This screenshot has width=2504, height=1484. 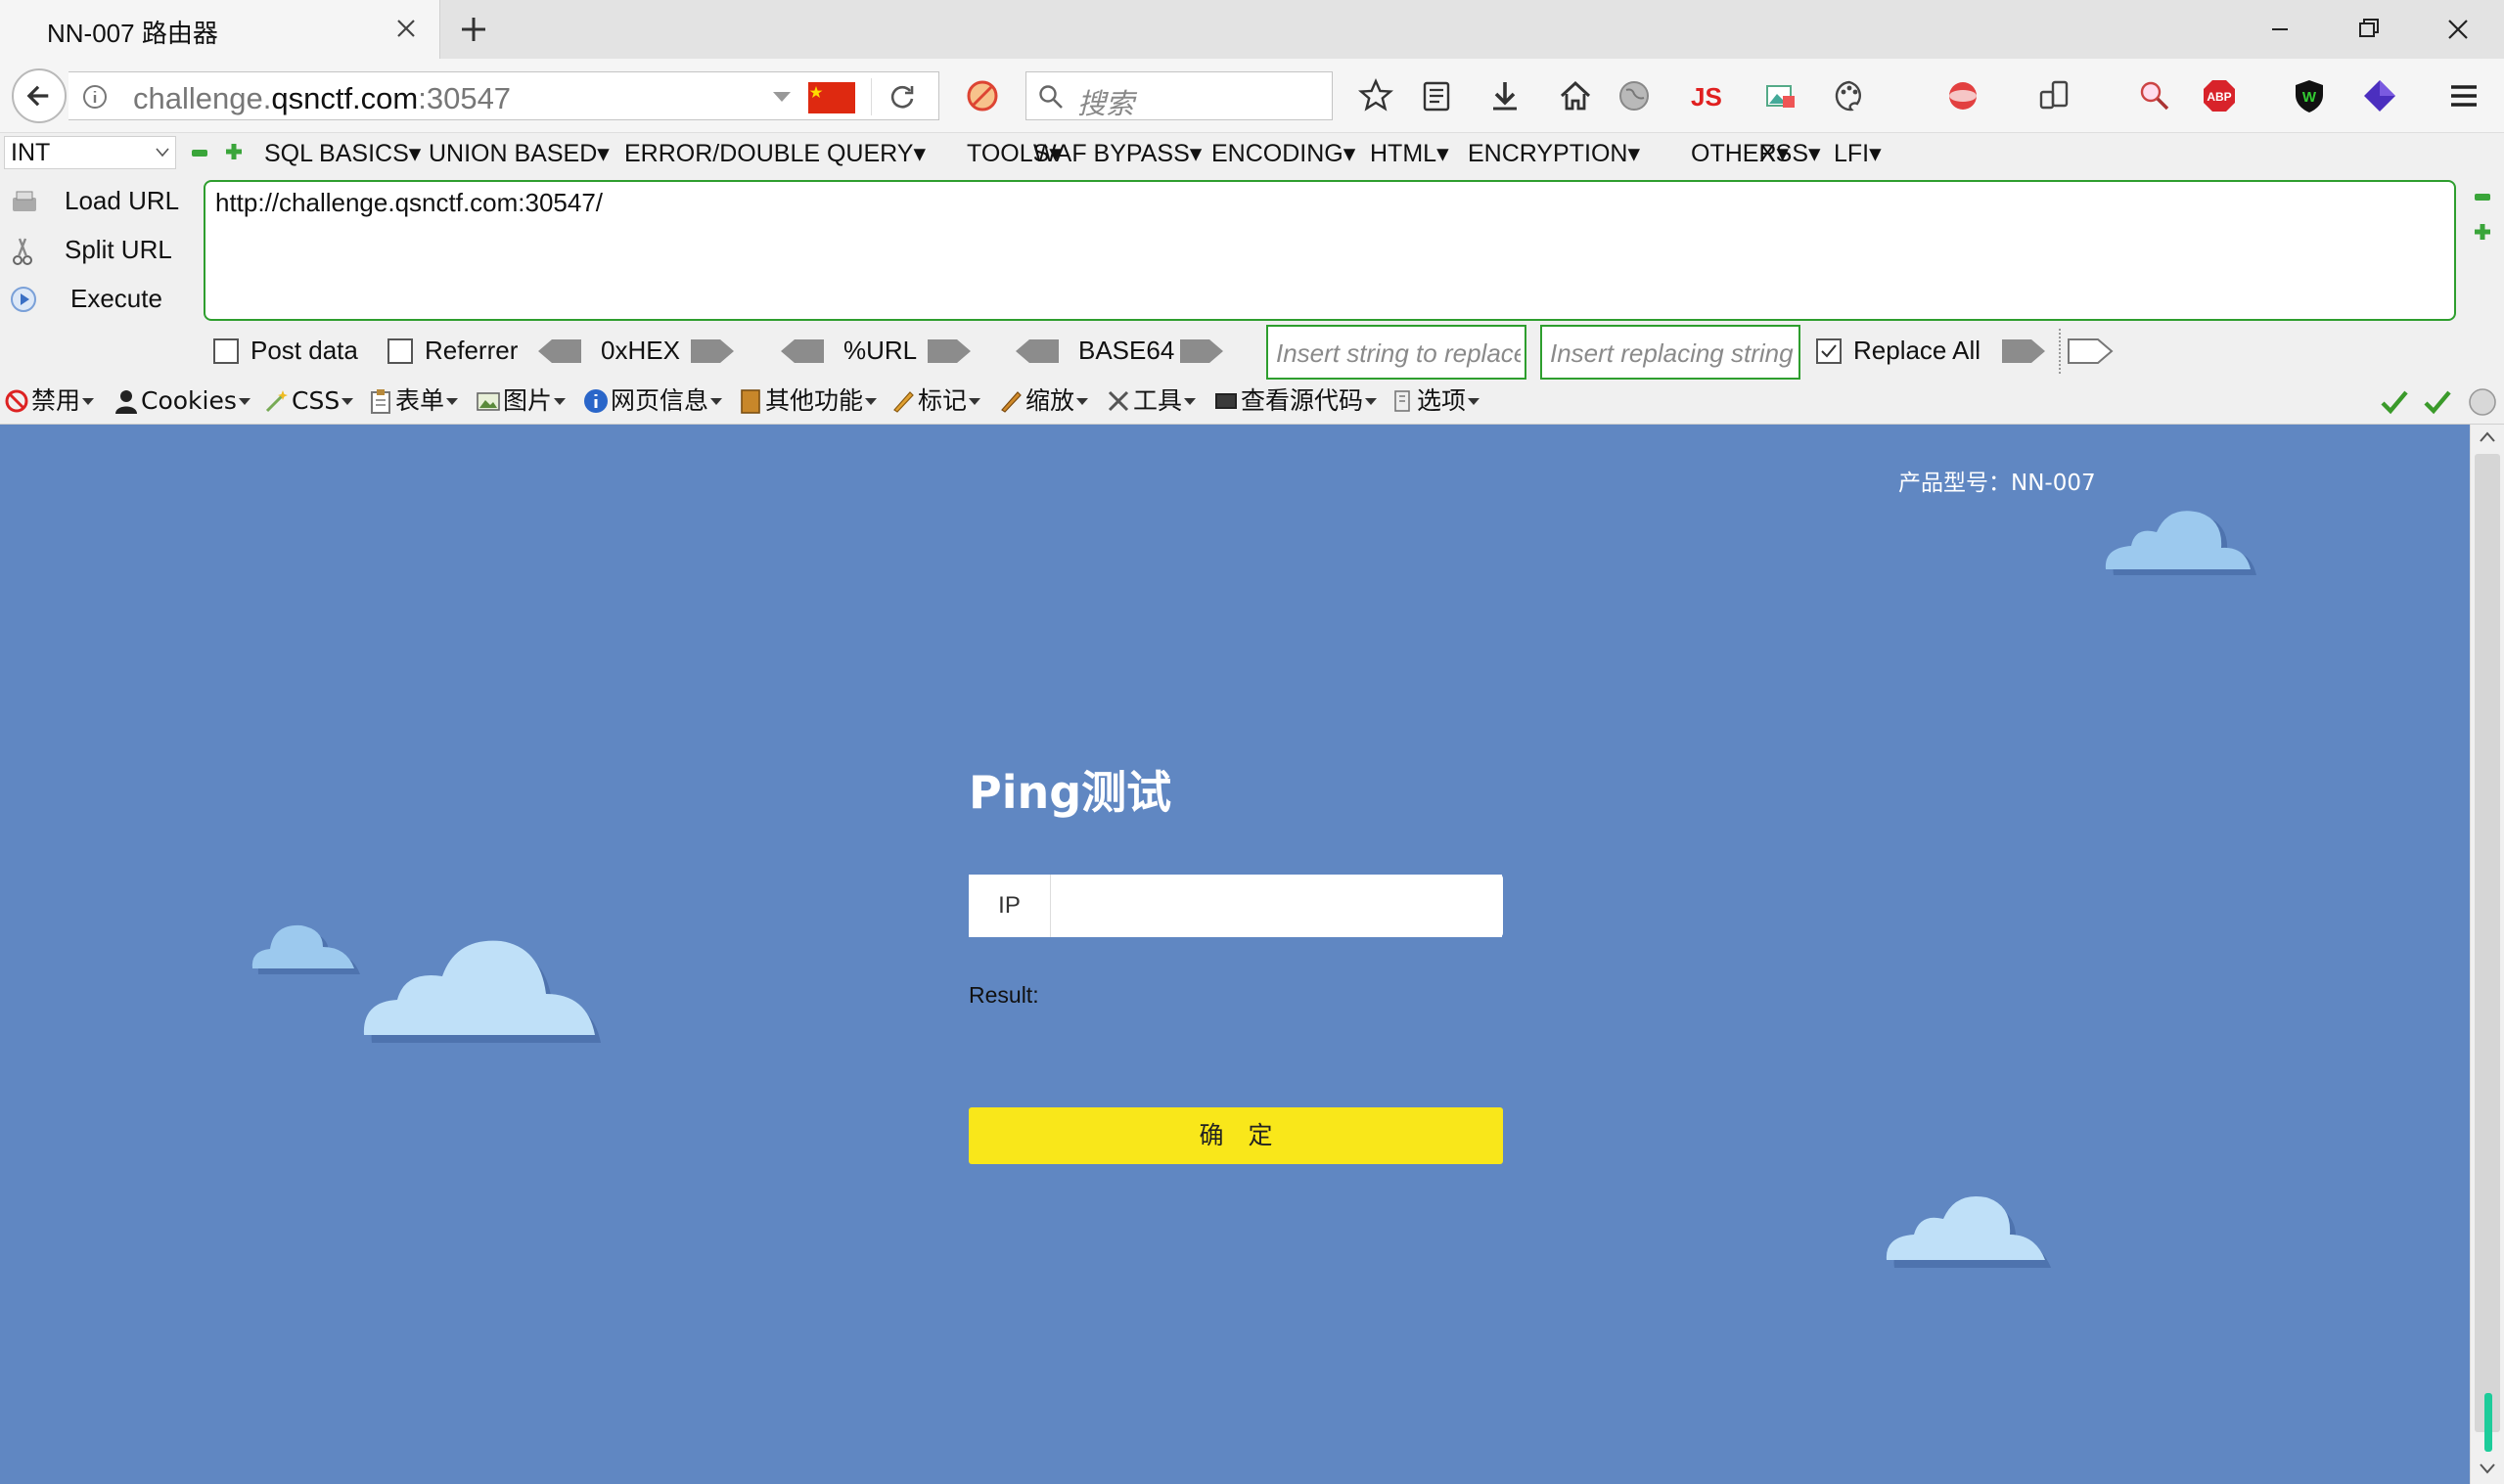 What do you see at coordinates (1554, 153) in the screenshot?
I see `menu-encryption: ENCRYPTION▾` at bounding box center [1554, 153].